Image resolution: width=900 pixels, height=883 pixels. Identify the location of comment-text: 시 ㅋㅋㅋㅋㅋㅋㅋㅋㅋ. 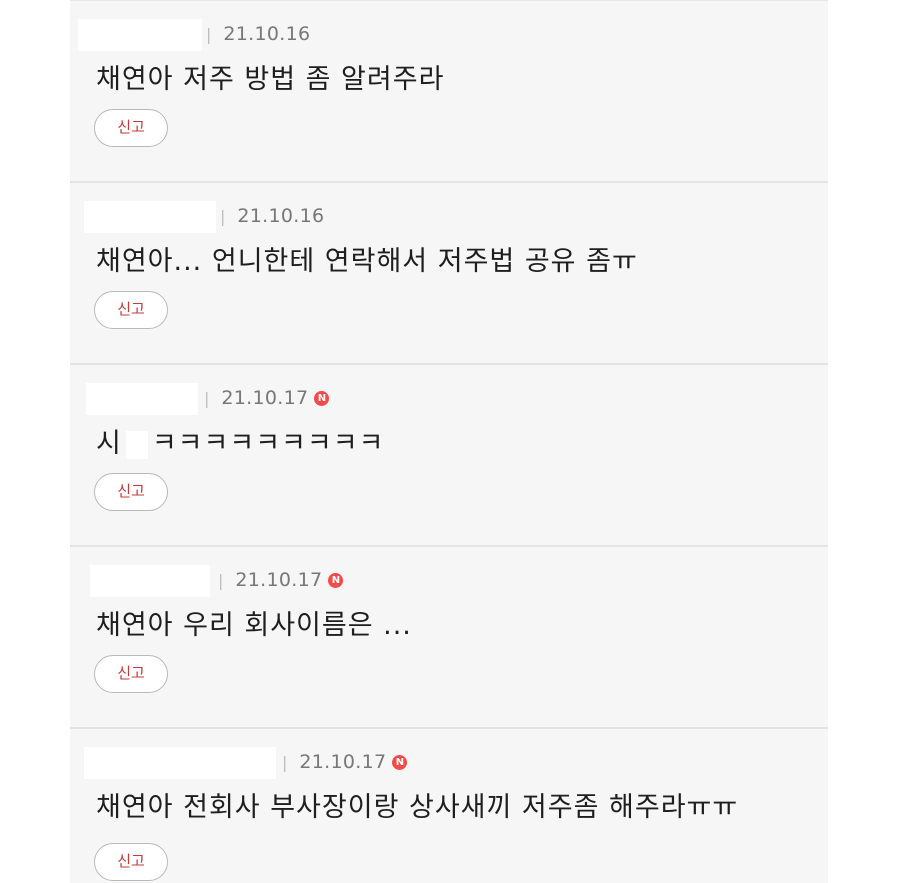
(240, 440).